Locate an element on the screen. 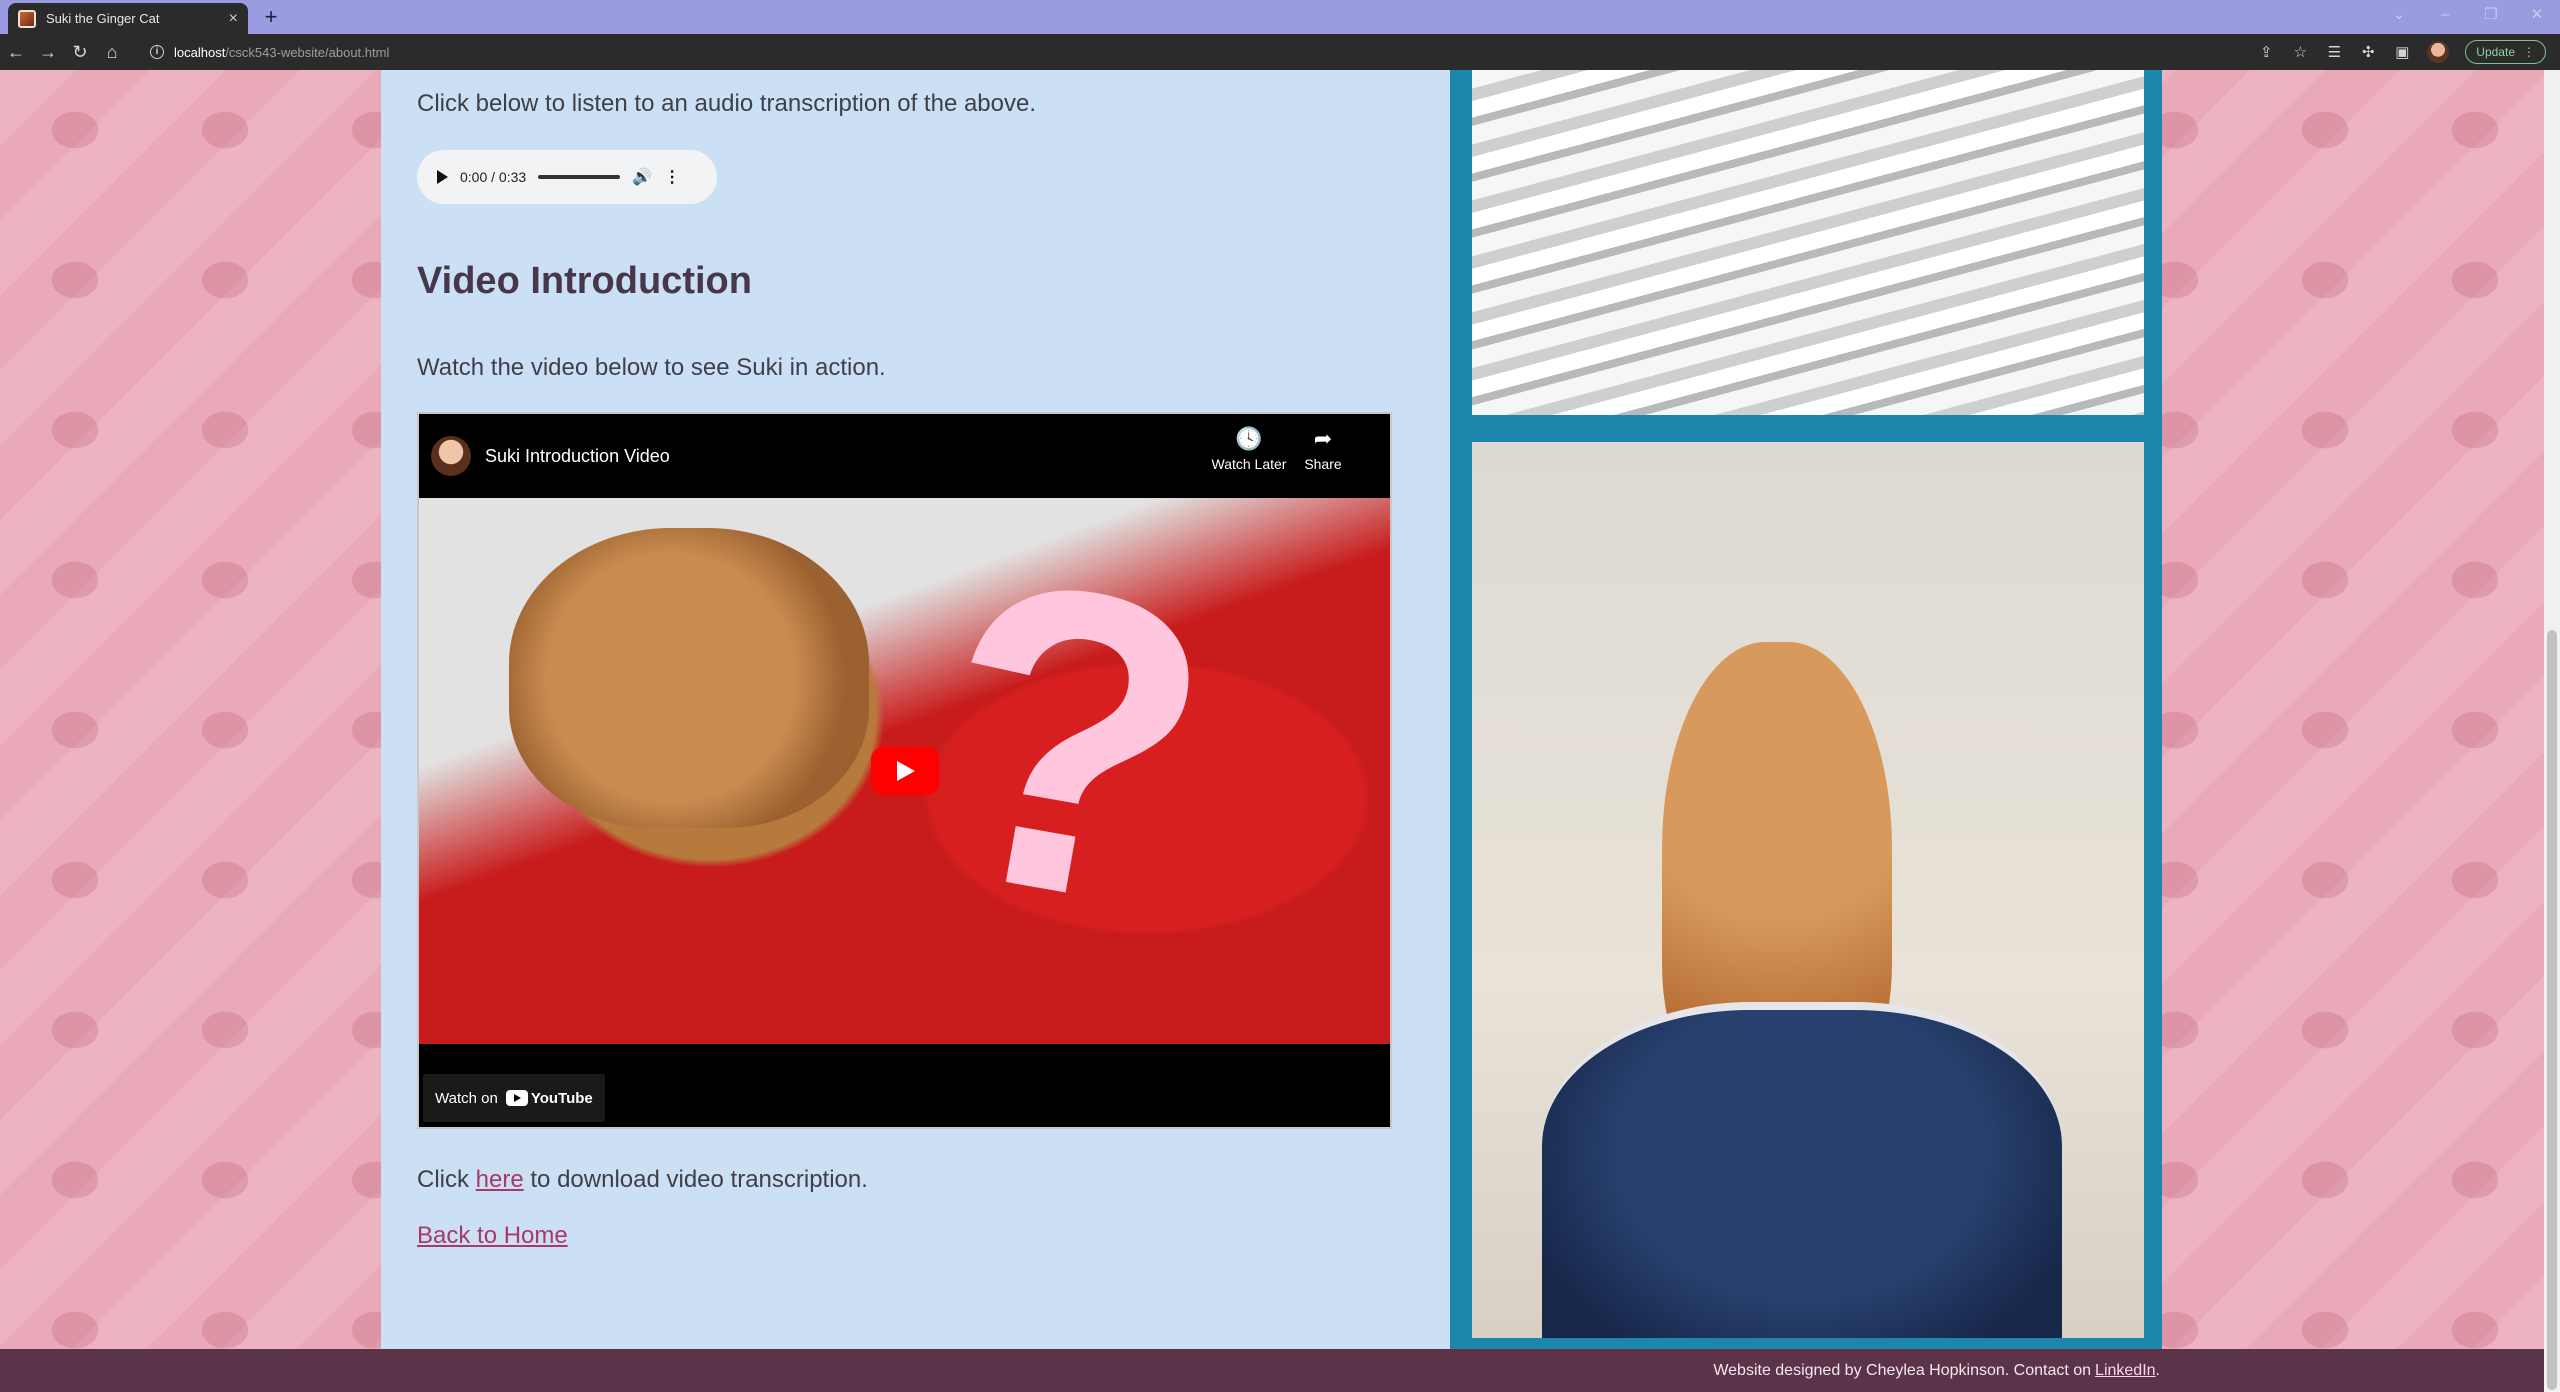  url-path: /csck543-website/about.html is located at coordinates (307, 52).